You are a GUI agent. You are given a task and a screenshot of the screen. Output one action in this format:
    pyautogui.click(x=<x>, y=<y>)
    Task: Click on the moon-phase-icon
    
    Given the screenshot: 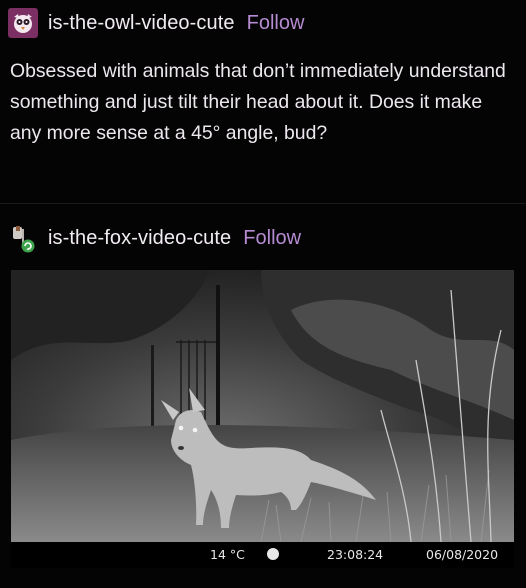 What is the action you would take?
    pyautogui.click(x=273, y=554)
    